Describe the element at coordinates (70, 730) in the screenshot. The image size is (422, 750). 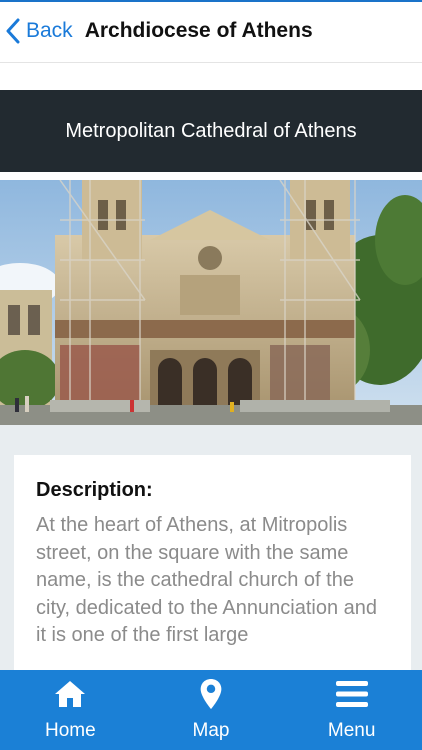
I see `tab-home-label: Home` at that location.